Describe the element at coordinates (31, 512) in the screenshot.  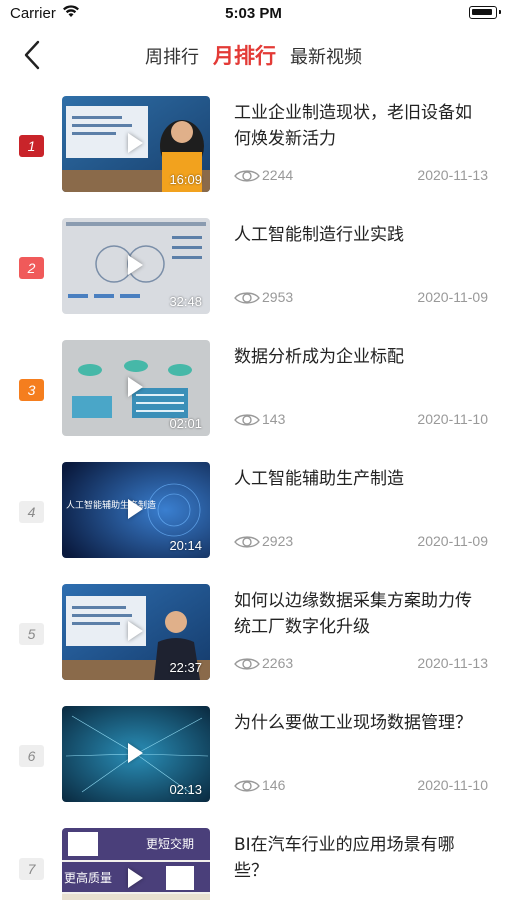
I see `rank-badge: 4` at that location.